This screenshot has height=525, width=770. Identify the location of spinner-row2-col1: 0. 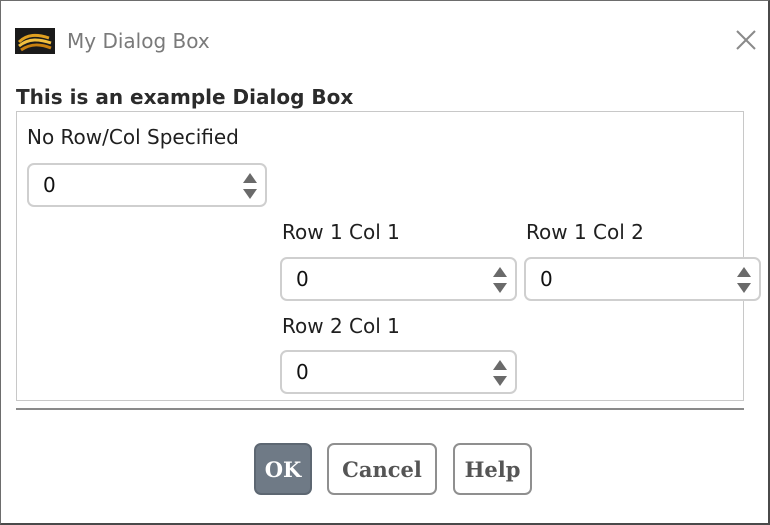
(398, 372).